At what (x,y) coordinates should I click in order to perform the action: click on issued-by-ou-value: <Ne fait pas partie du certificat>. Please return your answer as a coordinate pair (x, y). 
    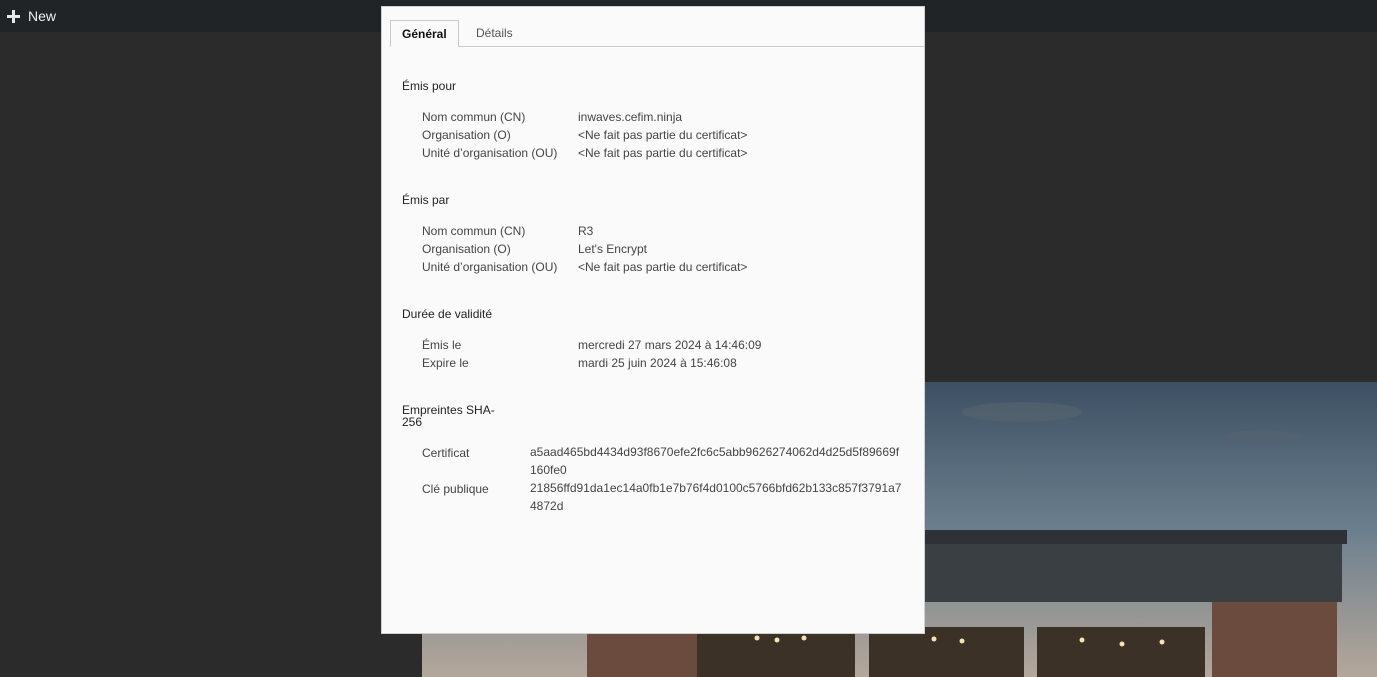
    Looking at the image, I should click on (663, 267).